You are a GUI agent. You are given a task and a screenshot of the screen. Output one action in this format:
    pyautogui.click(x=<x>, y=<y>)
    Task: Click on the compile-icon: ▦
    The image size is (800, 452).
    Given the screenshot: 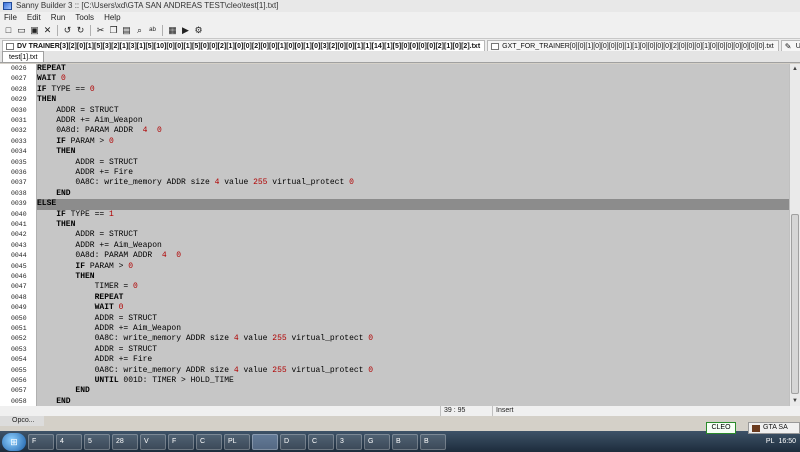 What is the action you would take?
    pyautogui.click(x=172, y=30)
    